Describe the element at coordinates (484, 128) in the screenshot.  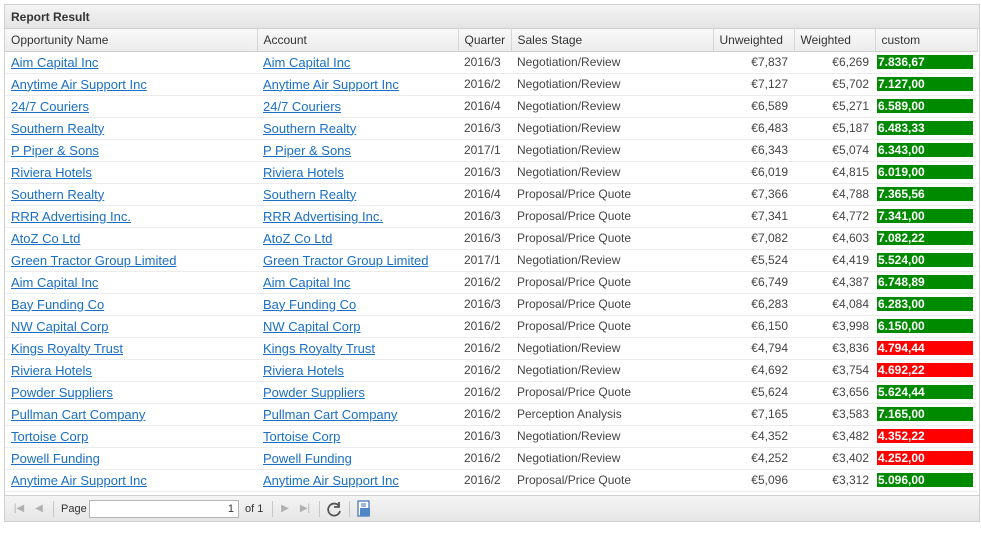
I see `quarter-cell: 2016/3` at that location.